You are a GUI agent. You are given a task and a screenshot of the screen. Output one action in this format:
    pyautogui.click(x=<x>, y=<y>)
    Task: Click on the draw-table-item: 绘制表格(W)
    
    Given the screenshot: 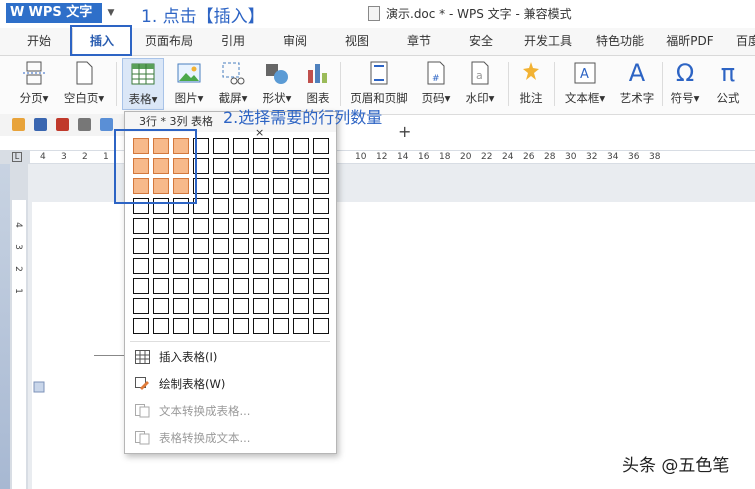 What is the action you would take?
    pyautogui.click(x=230, y=384)
    